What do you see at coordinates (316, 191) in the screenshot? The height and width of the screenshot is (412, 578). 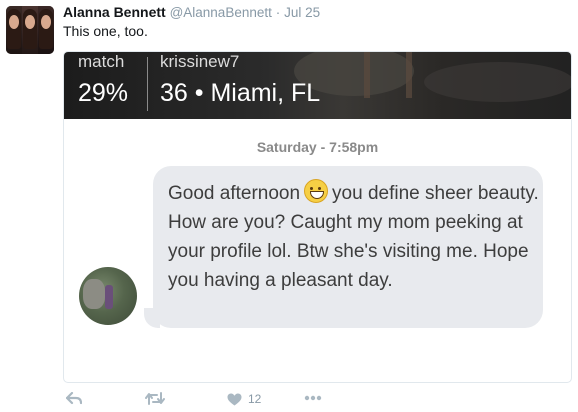 I see `grinning-face-emoji-icon` at bounding box center [316, 191].